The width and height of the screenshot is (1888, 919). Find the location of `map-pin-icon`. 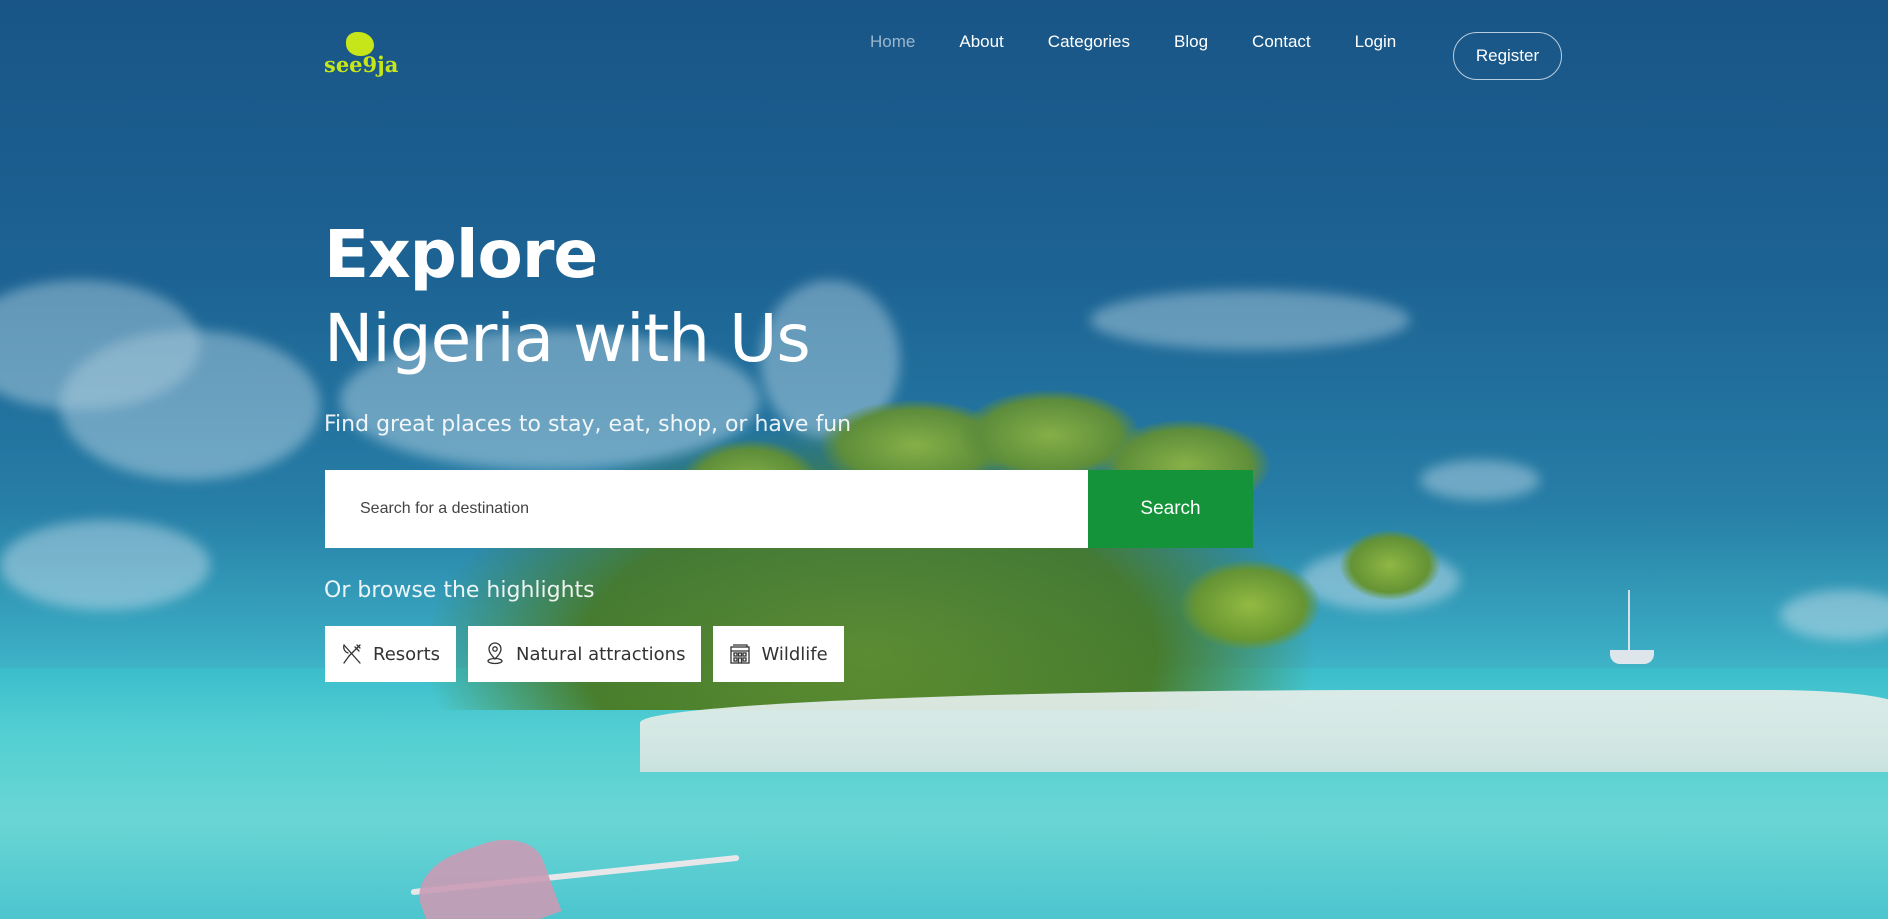

map-pin-icon is located at coordinates (495, 654).